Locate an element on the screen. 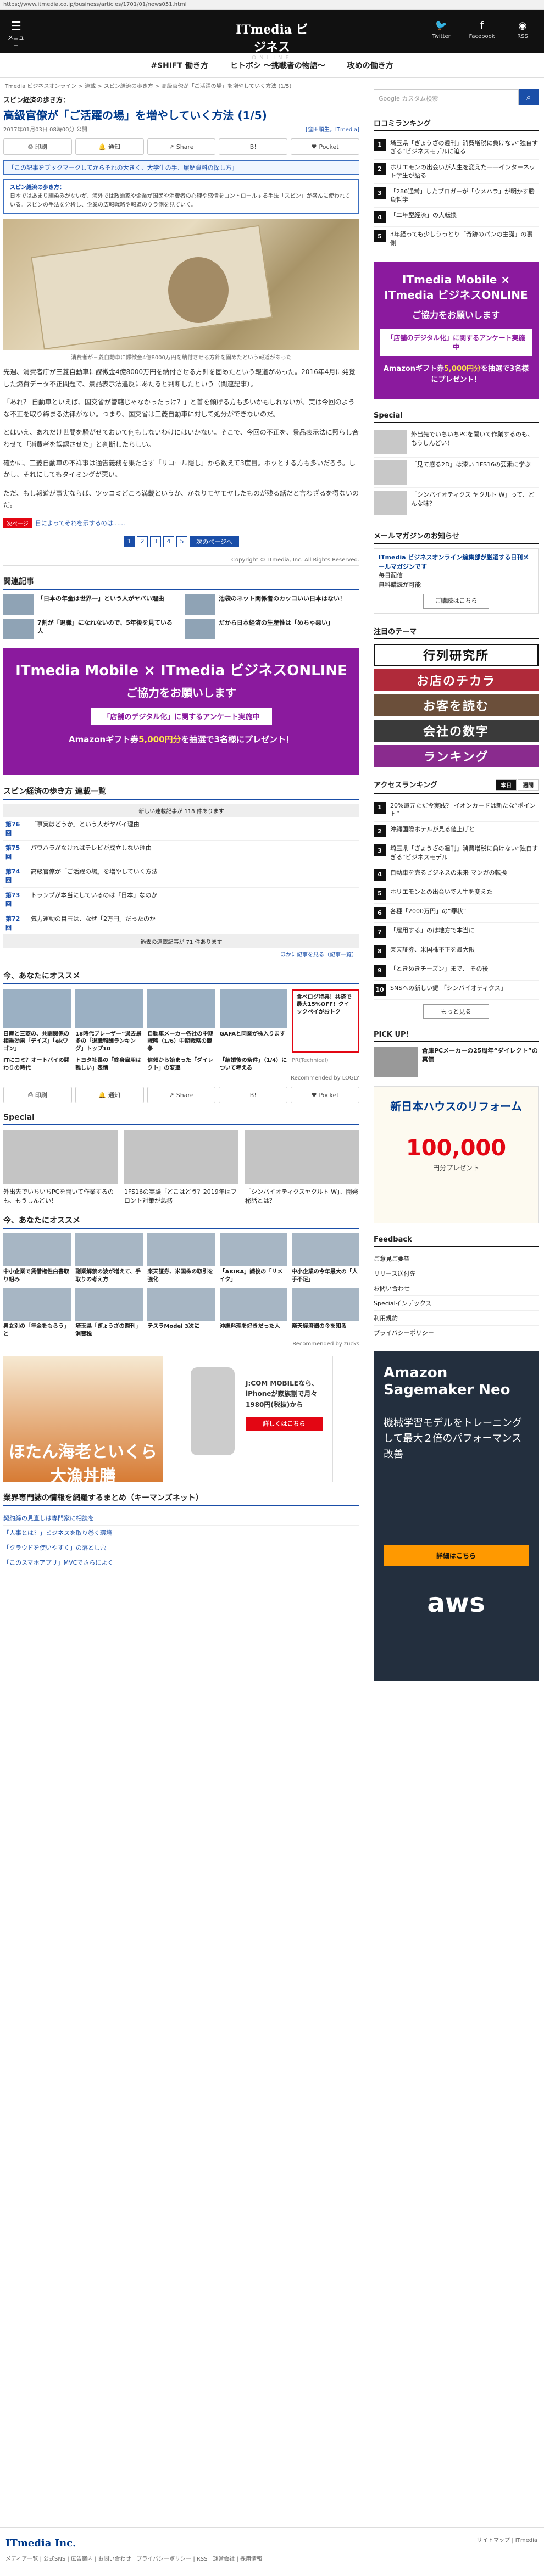 The height and width of the screenshot is (2576, 544). recommend-item: 楽天証券、米国株の取引を強化 is located at coordinates (181, 1258).